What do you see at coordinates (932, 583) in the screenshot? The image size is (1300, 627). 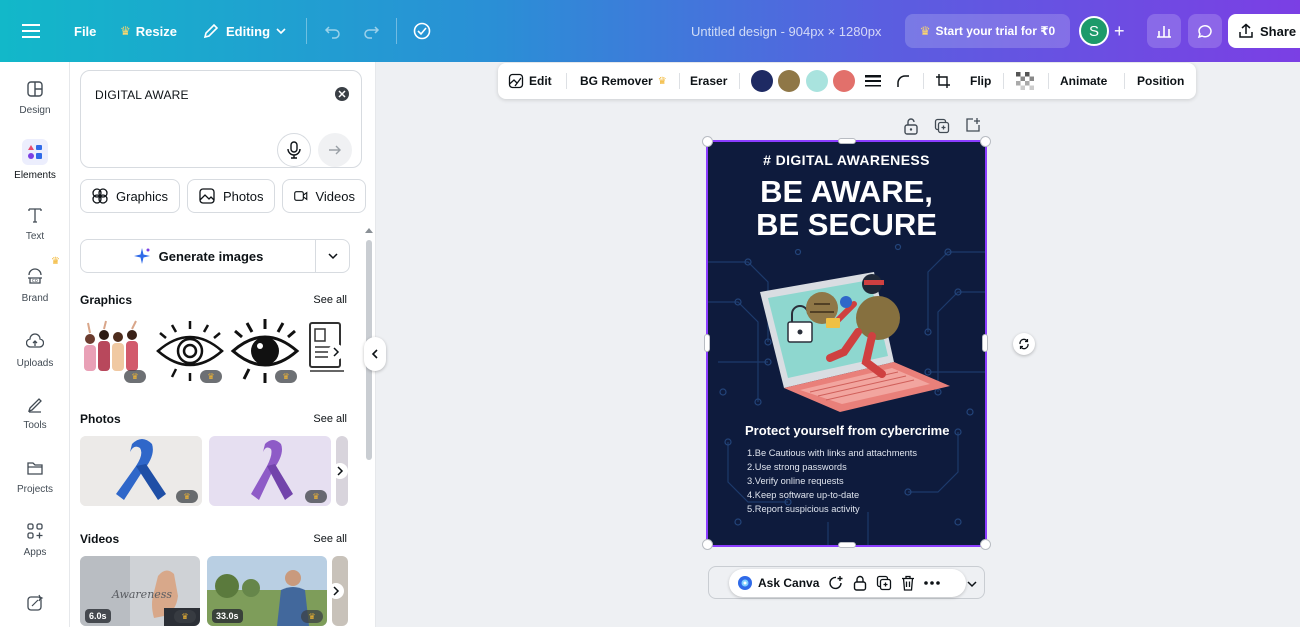 I see `more-options-icon` at bounding box center [932, 583].